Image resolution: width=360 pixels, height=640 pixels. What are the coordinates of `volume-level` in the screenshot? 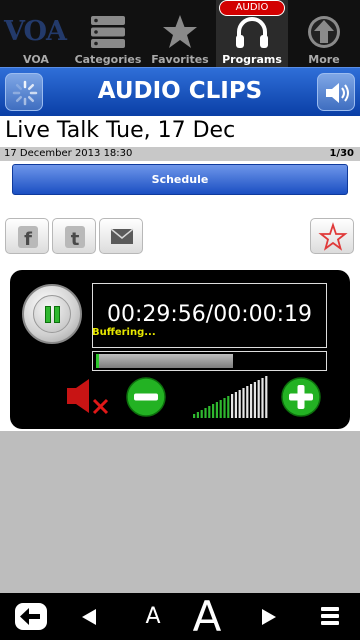 It's located at (230, 398).